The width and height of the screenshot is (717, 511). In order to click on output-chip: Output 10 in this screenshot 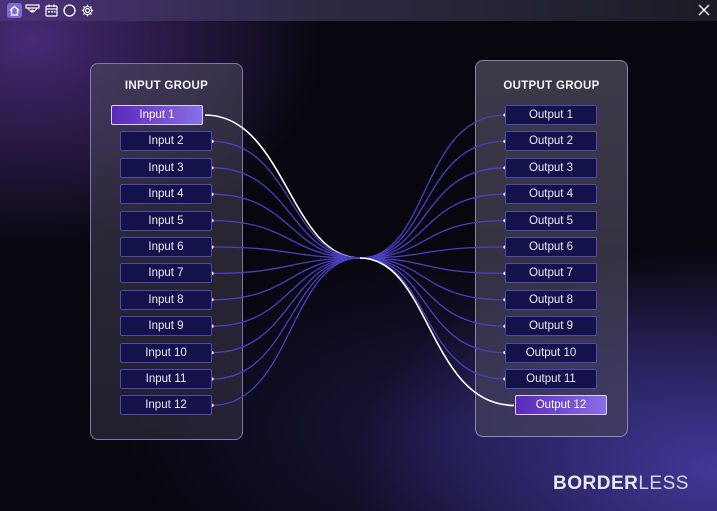, I will do `click(551, 352)`.